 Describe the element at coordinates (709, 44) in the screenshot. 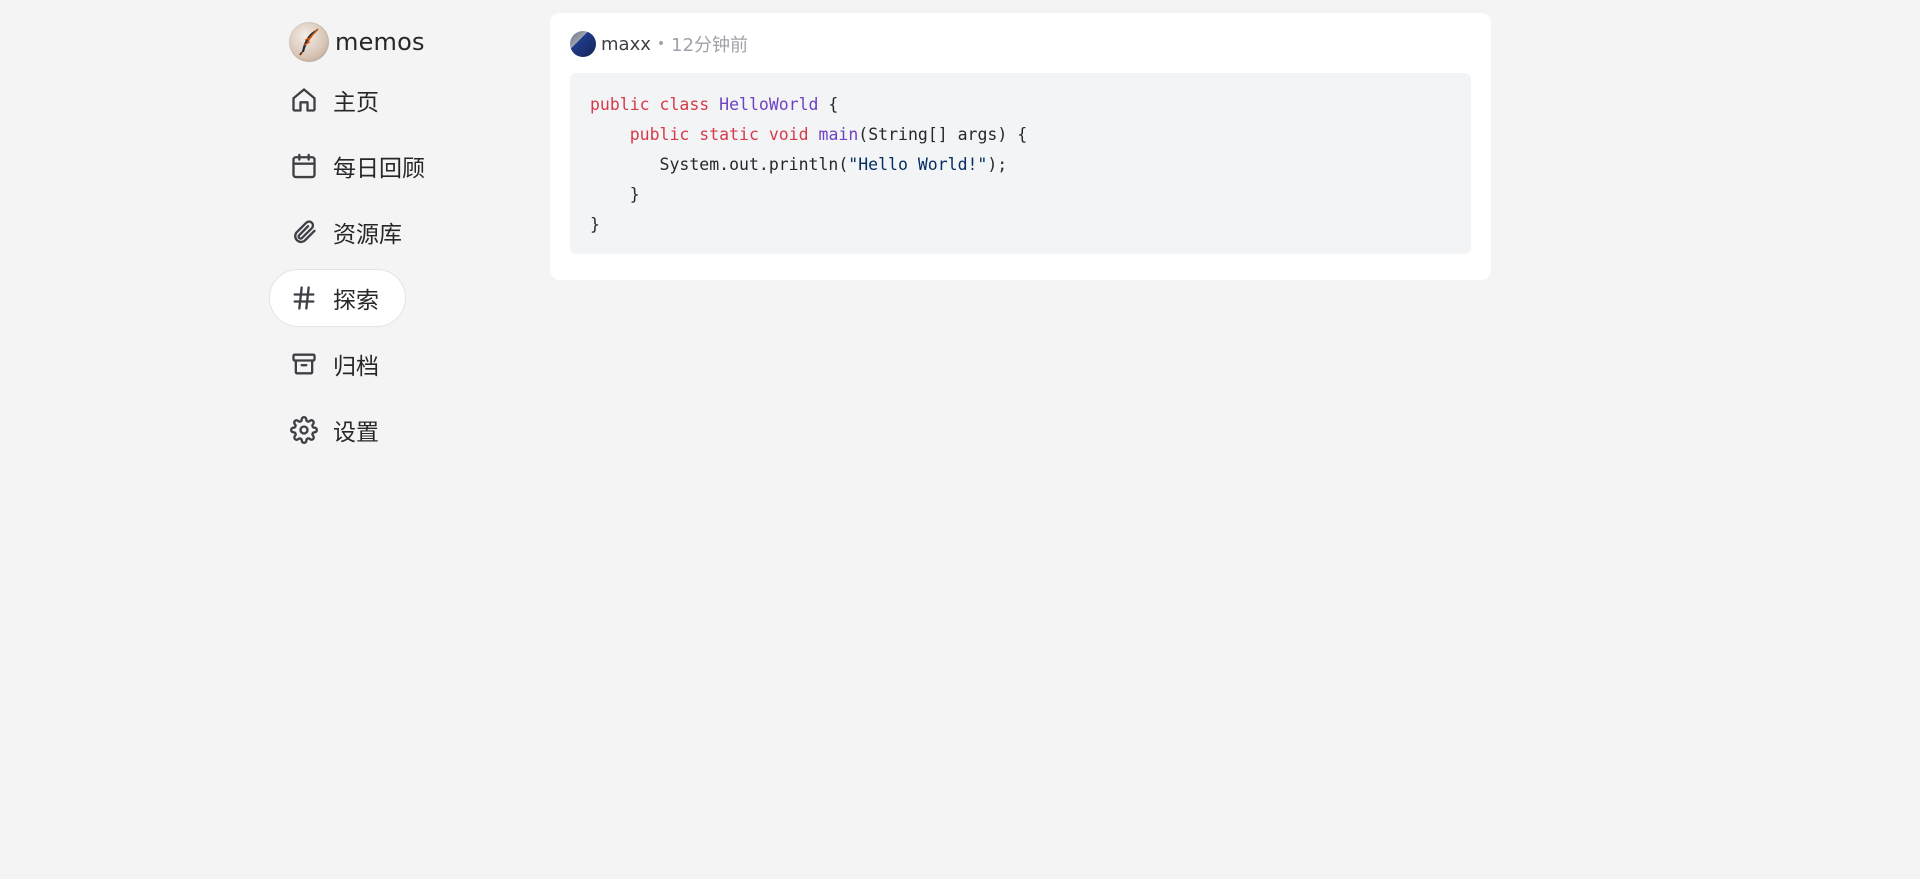

I see `memo-time: 12分钟前` at that location.